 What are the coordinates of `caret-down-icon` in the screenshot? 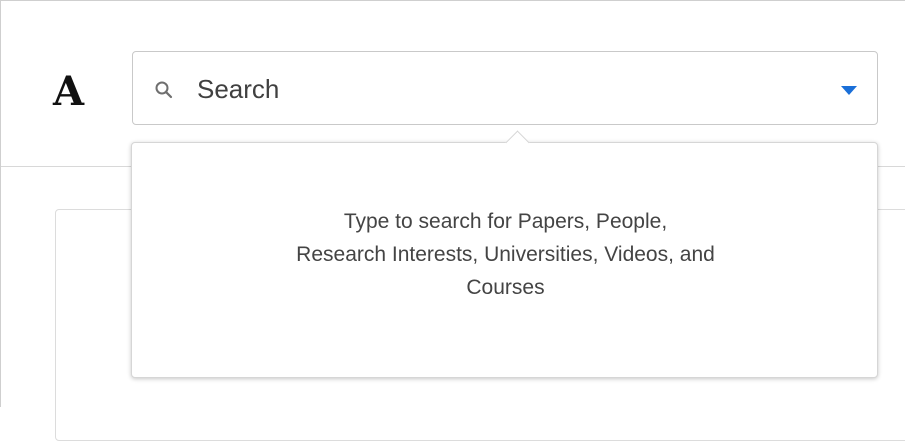 It's located at (849, 90).